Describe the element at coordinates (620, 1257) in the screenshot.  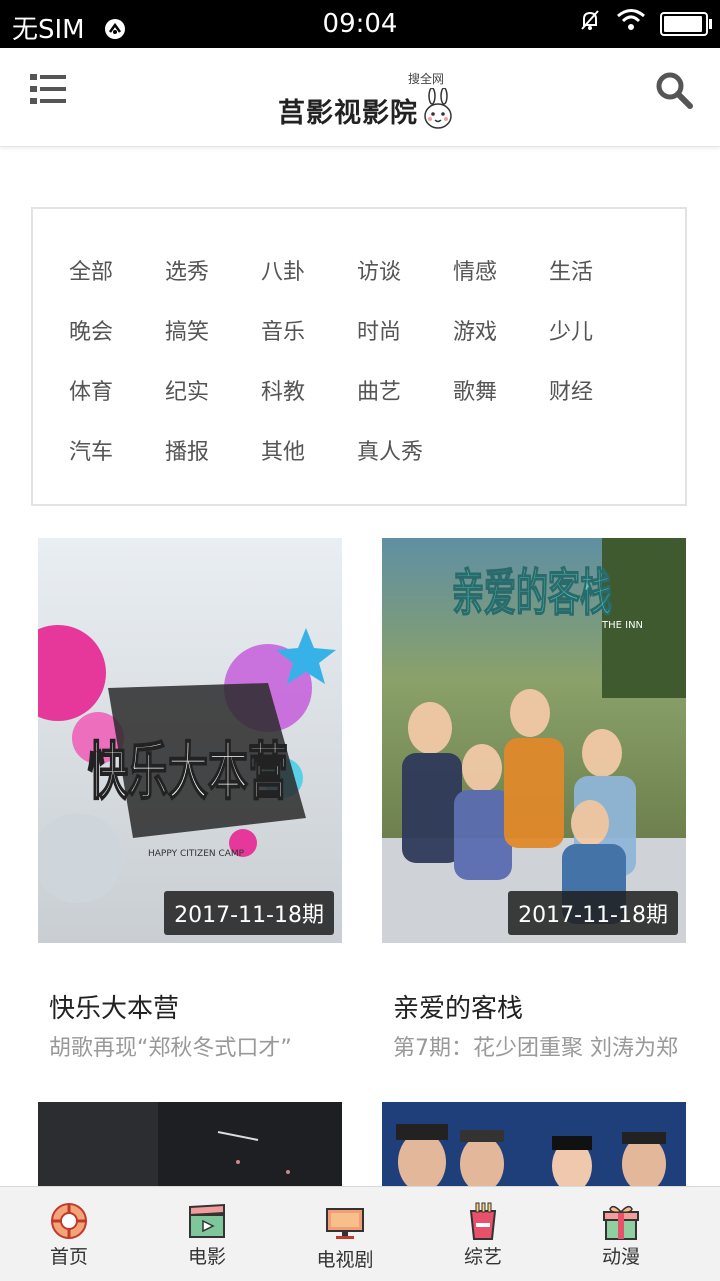
I see `tab-label: 动漫` at that location.